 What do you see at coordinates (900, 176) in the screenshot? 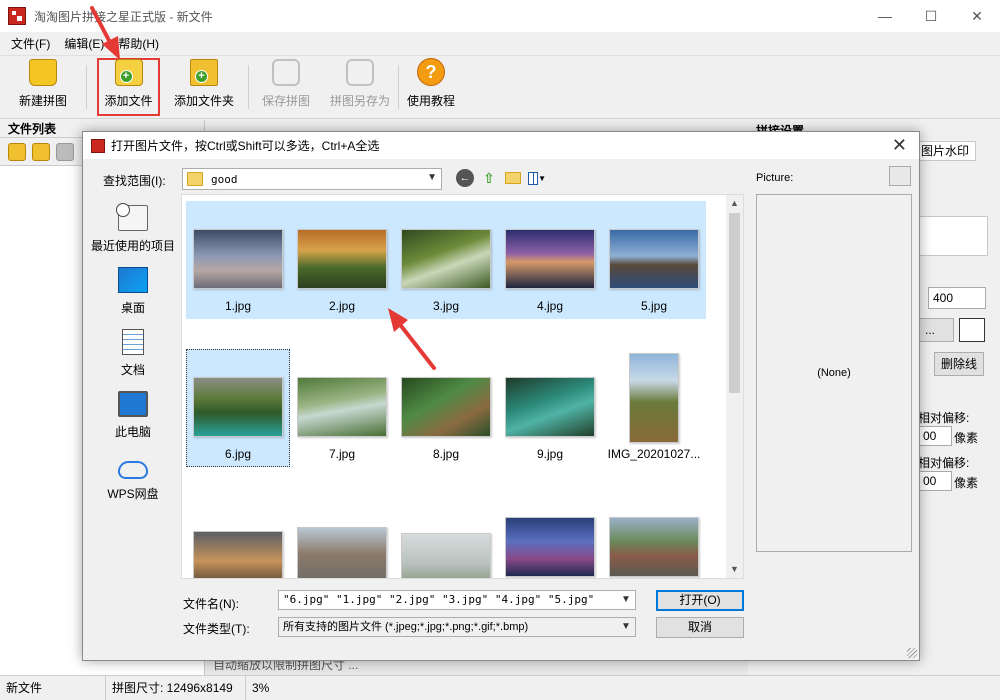
I see `preview-zoom-icon` at bounding box center [900, 176].